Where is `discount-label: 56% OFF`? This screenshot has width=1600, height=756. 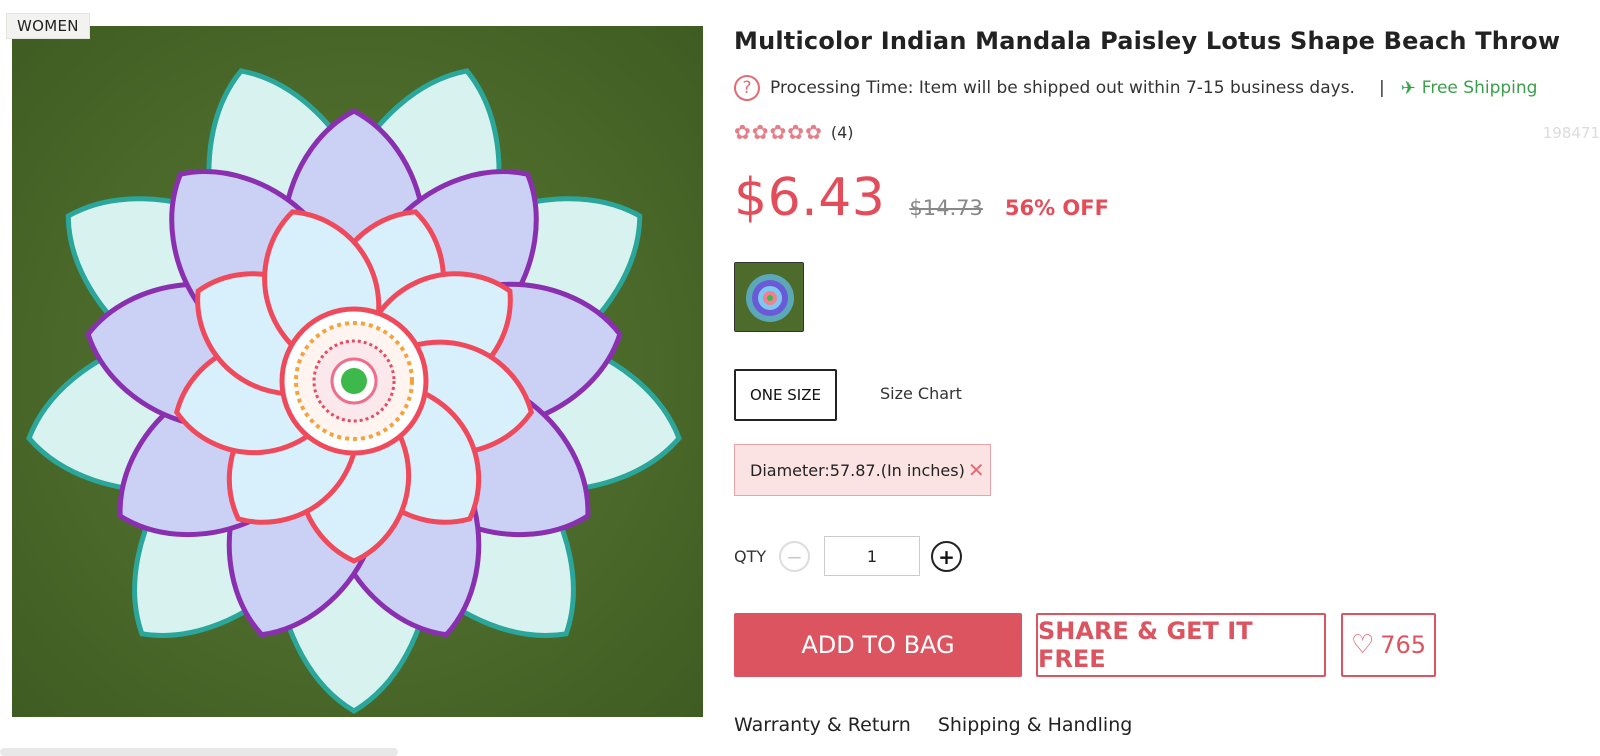
discount-label: 56% OFF is located at coordinates (1056, 208).